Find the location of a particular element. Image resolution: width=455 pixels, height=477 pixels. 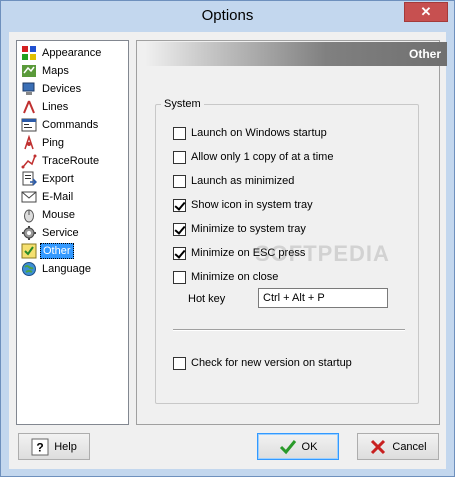

separator is located at coordinates (289, 330).